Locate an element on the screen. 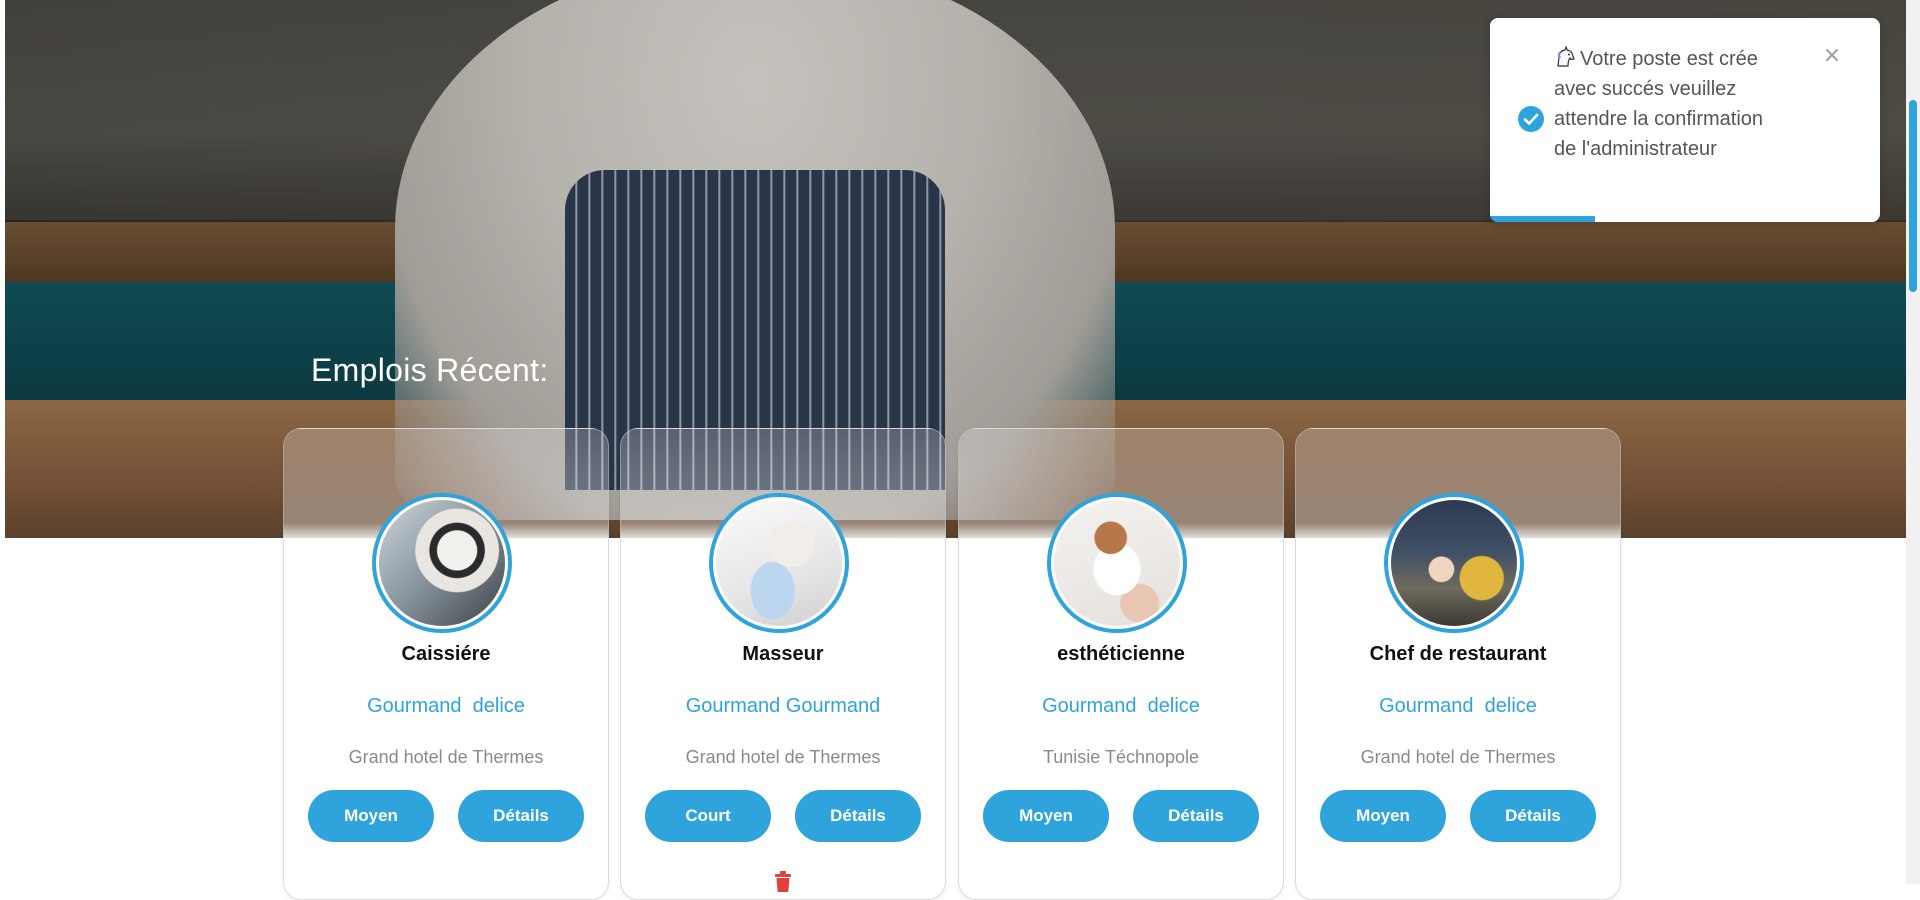 The image size is (1920, 900). restaurant-chef-photo is located at coordinates (1454, 563).